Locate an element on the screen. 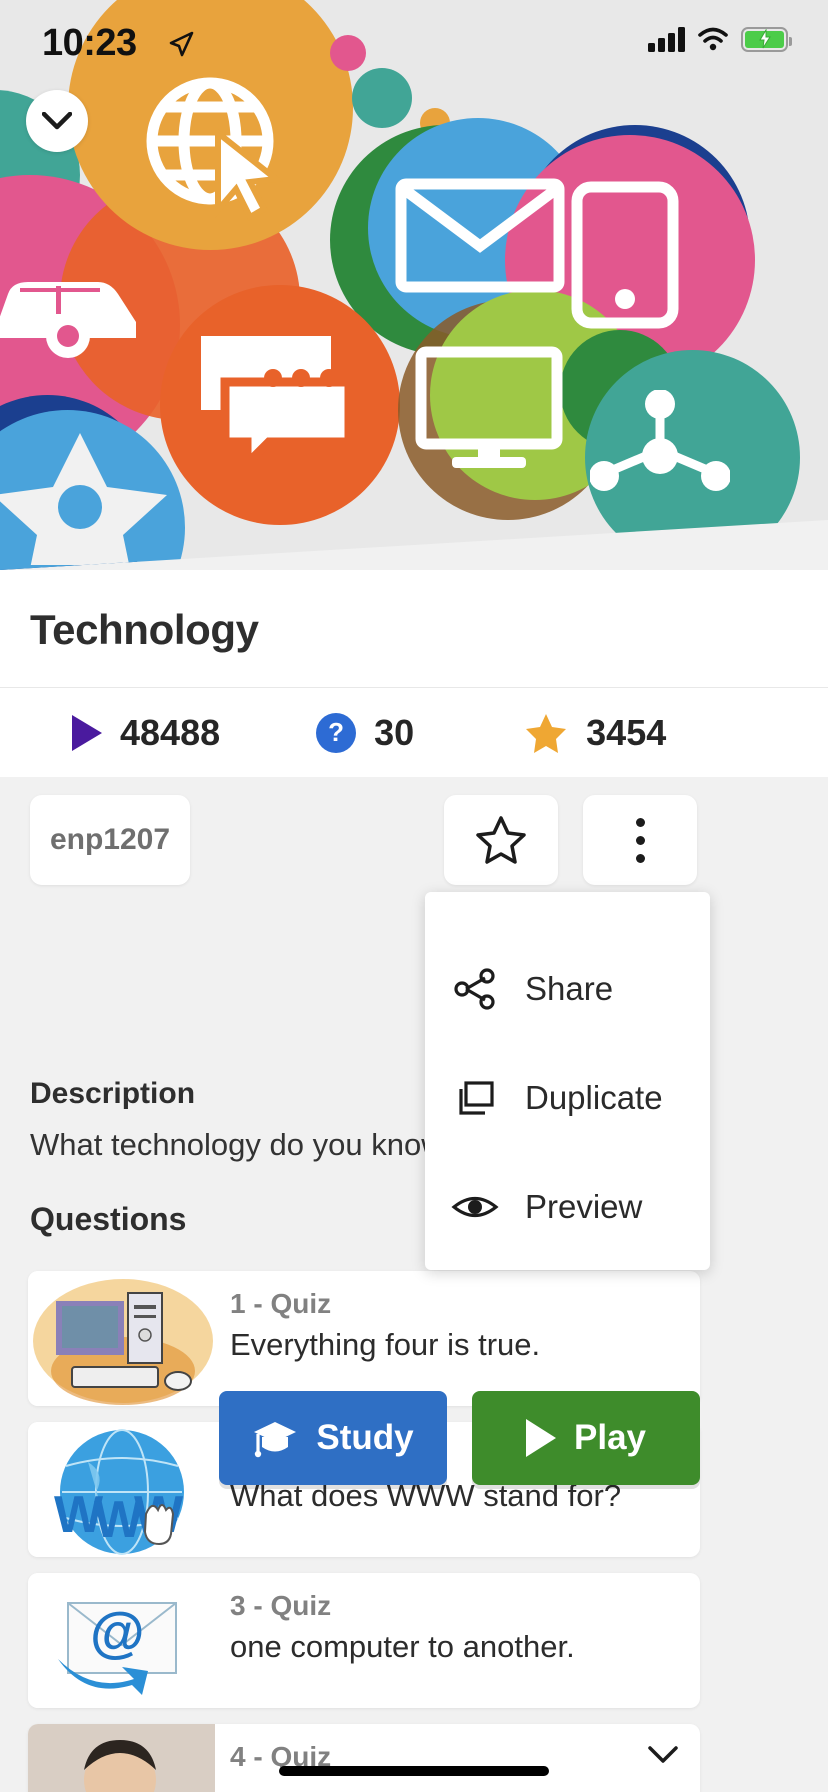 Image resolution: width=828 pixels, height=1792 pixels. question-thumbnail: @ is located at coordinates (121, 1640).